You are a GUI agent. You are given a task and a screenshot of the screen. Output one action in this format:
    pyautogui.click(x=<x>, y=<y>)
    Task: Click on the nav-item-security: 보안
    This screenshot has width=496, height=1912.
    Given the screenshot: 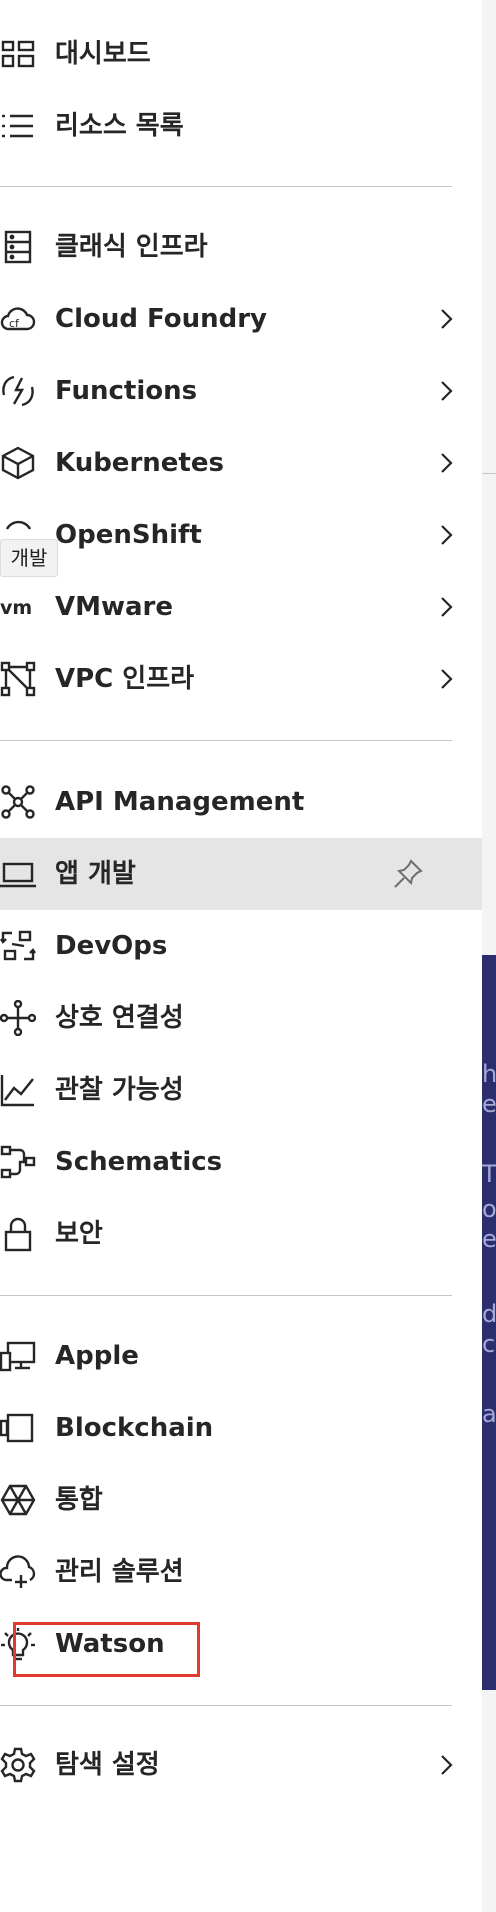 What is the action you would take?
    pyautogui.click(x=241, y=1234)
    